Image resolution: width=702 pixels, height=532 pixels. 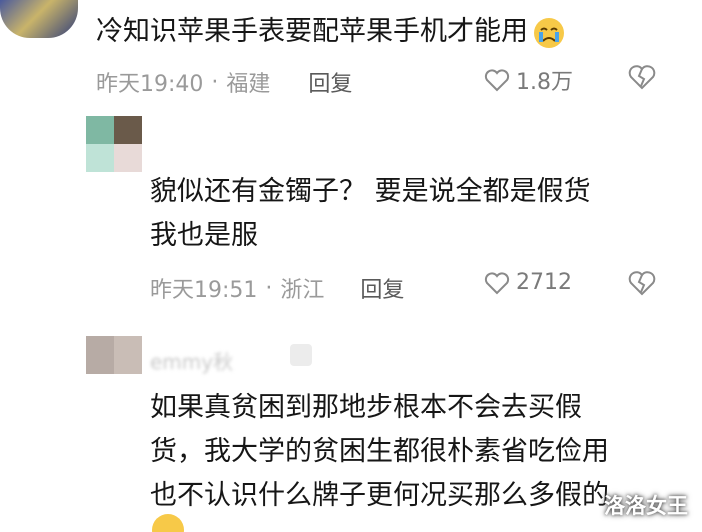 I want to click on blurred-badge, so click(x=301, y=355).